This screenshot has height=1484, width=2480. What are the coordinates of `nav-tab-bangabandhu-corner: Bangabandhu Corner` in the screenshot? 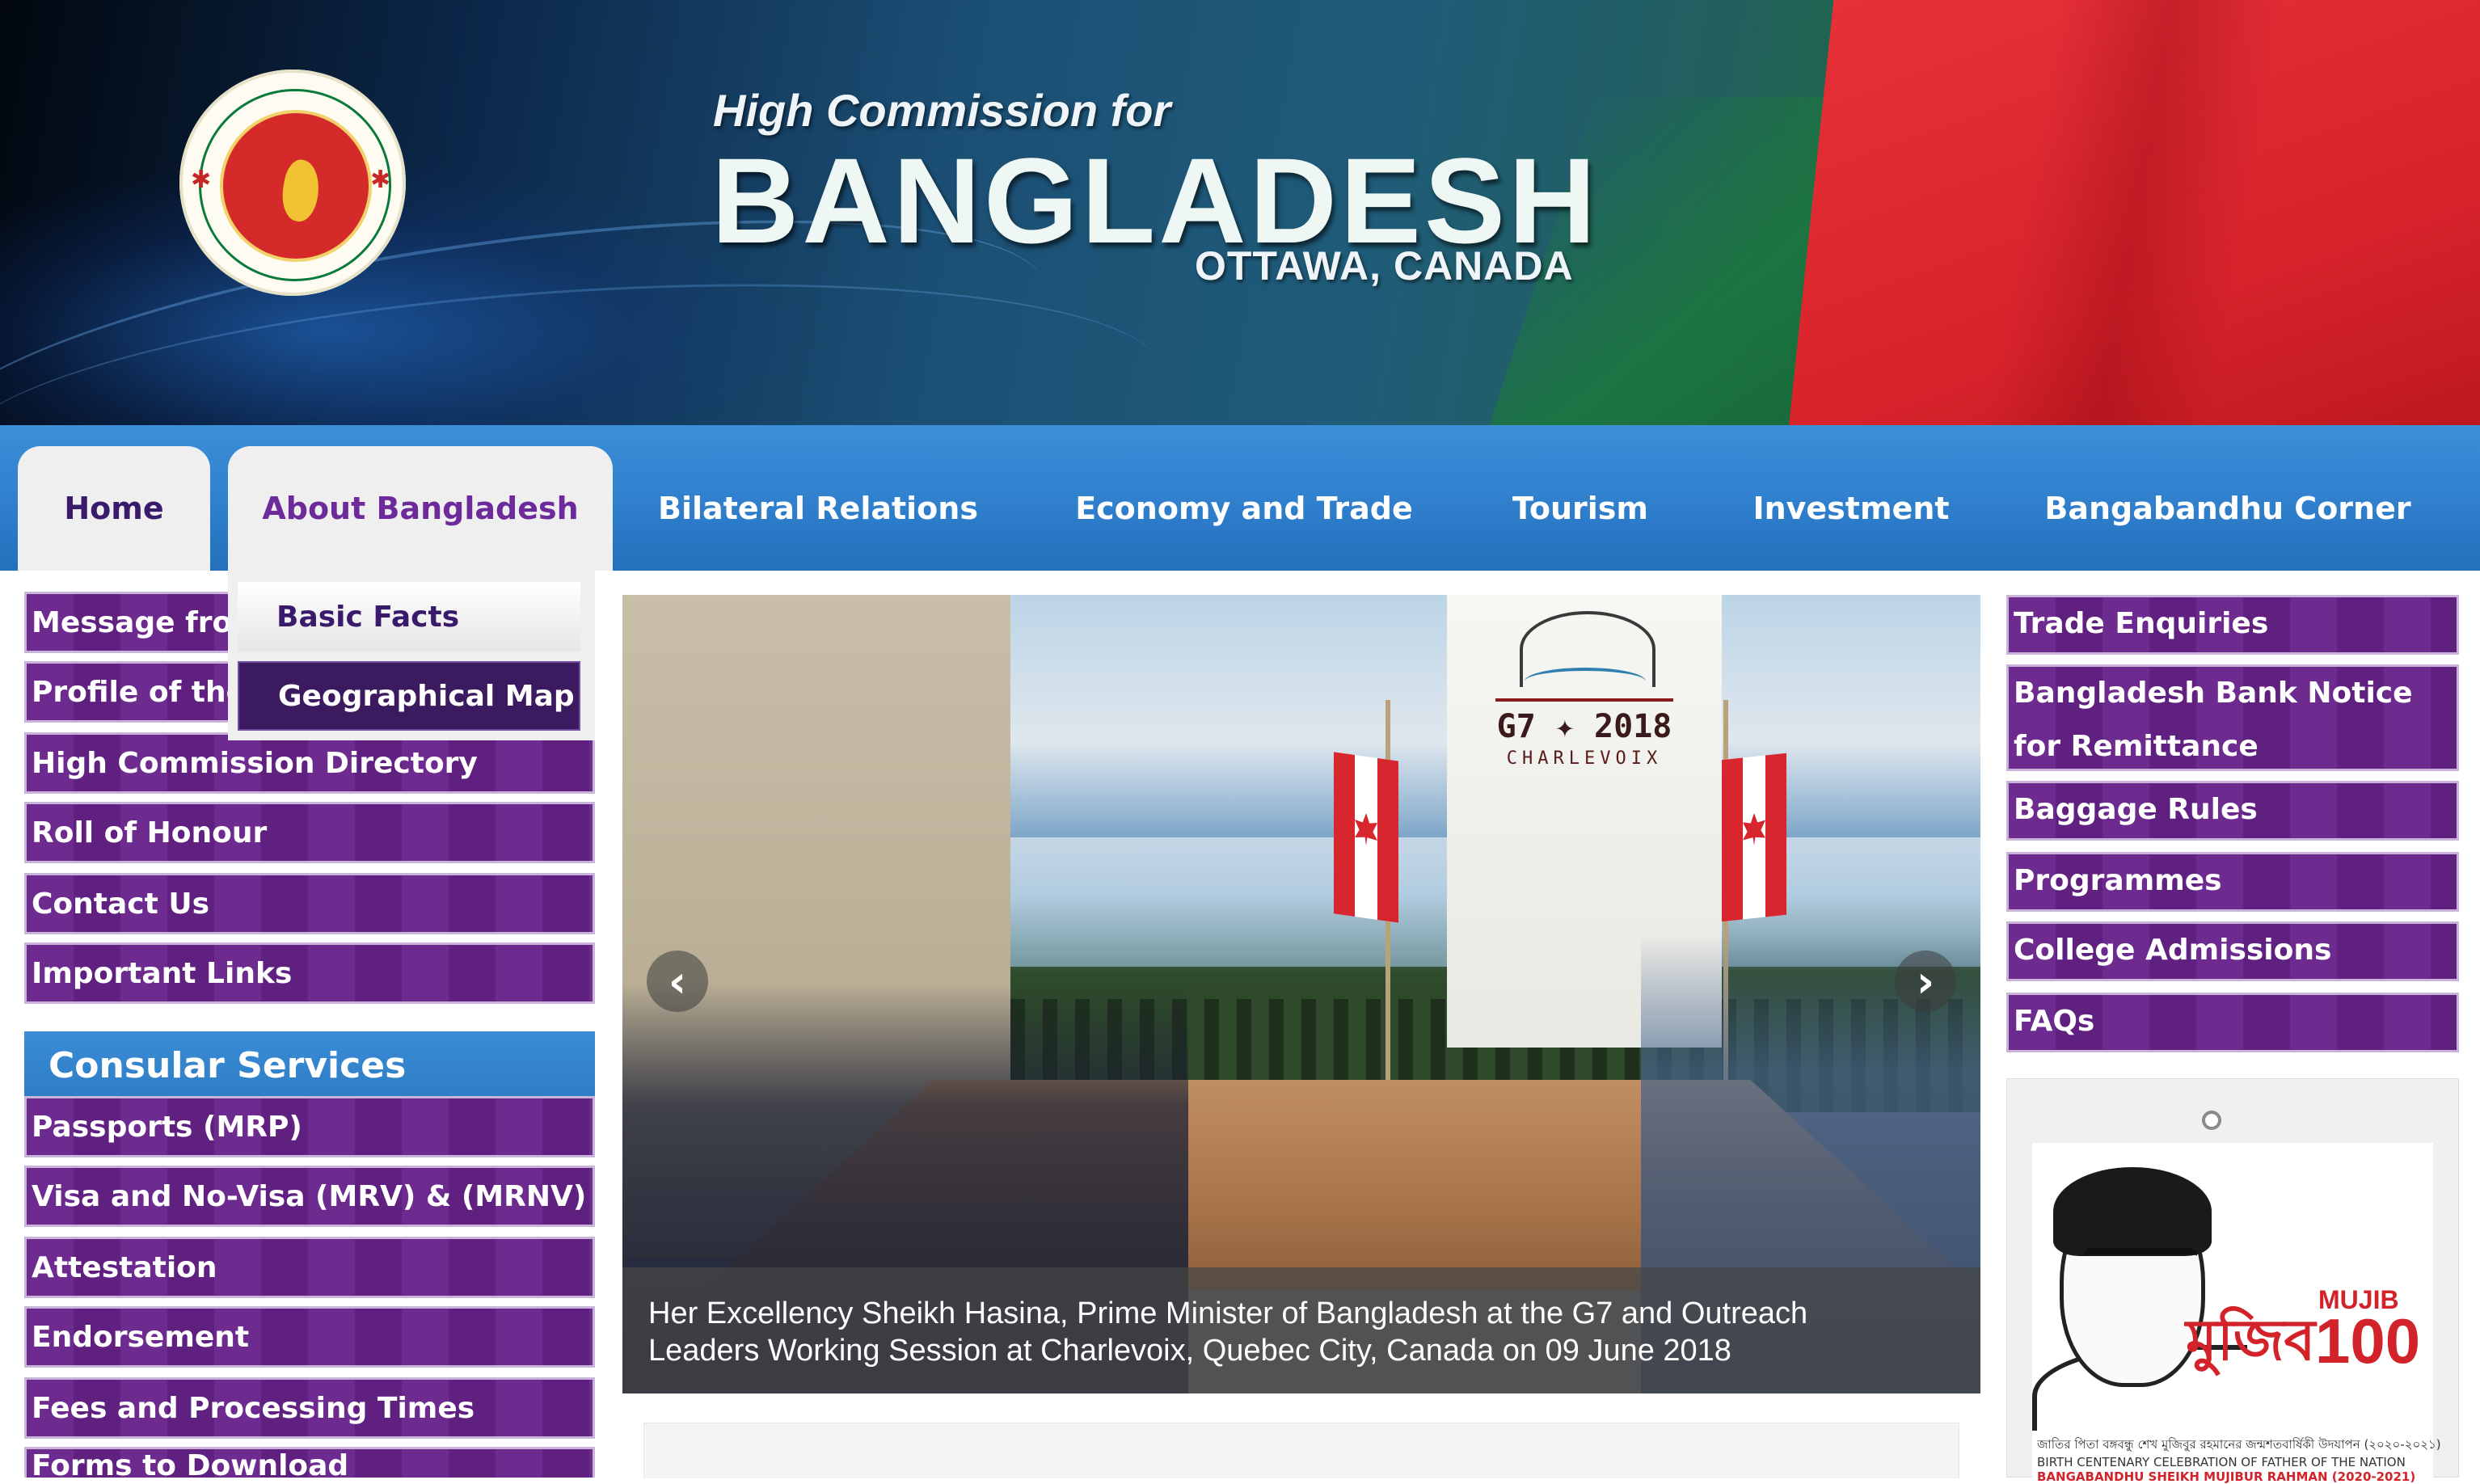 It's located at (2227, 508).